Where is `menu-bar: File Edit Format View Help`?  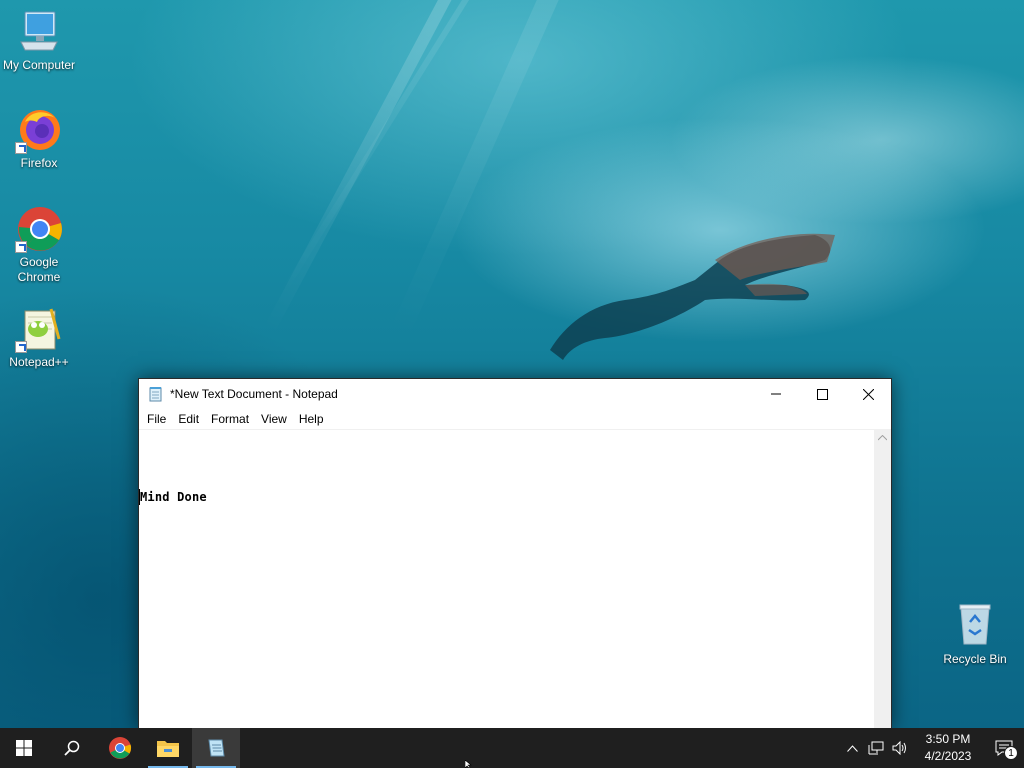 menu-bar: File Edit Format View Help is located at coordinates (515, 419).